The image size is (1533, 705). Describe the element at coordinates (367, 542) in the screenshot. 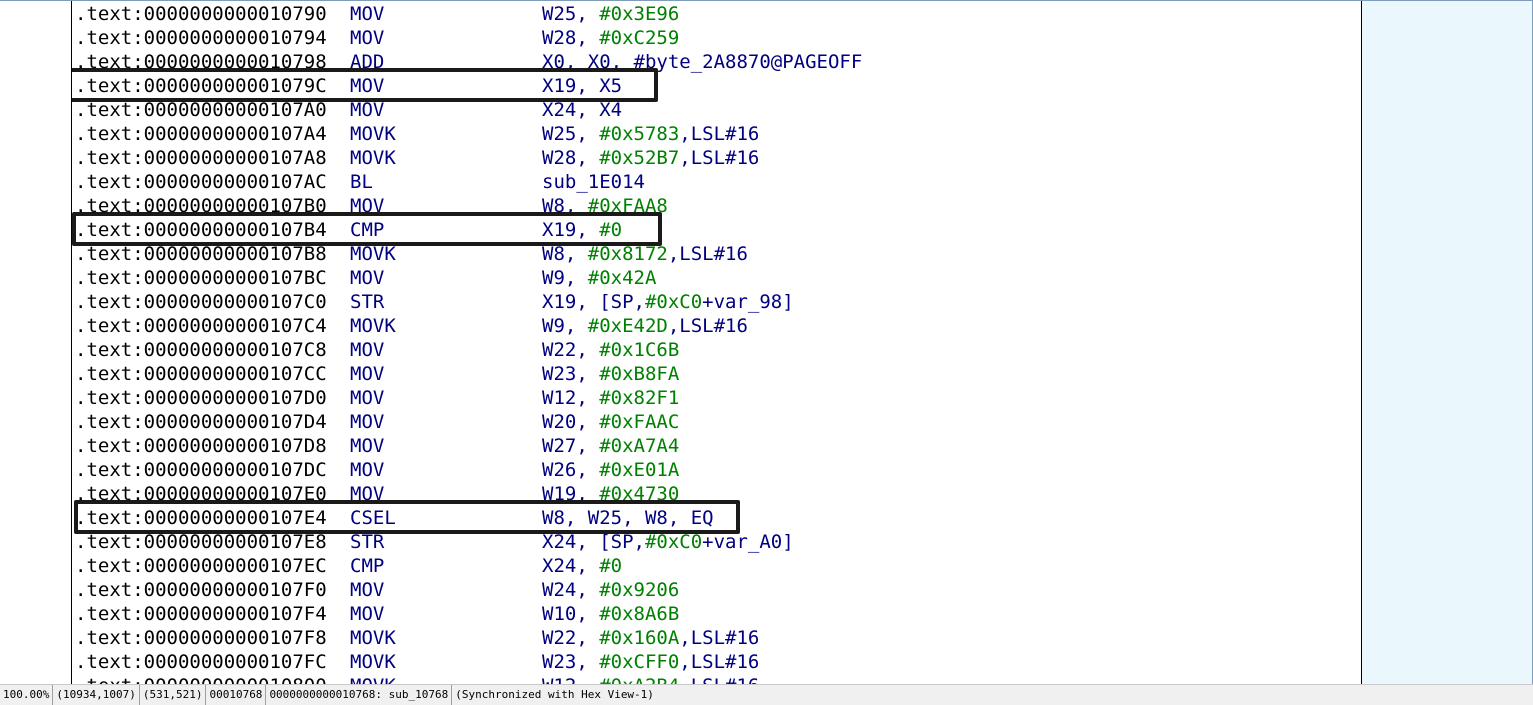

I see `line-mnemonic: STR` at that location.